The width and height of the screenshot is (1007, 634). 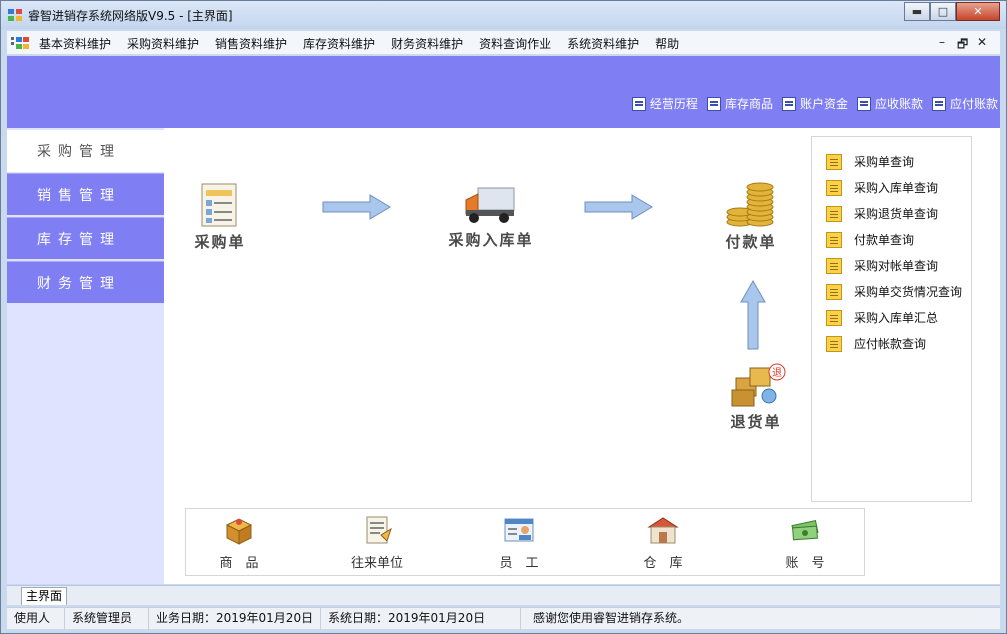 I want to click on query-delivery-status: 采购单交货情况查询, so click(x=894, y=291).